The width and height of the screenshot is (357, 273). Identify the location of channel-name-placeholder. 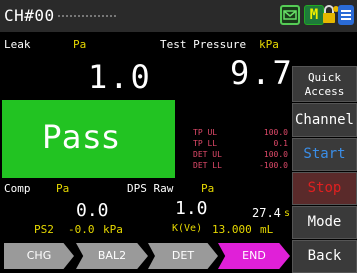
(87, 16).